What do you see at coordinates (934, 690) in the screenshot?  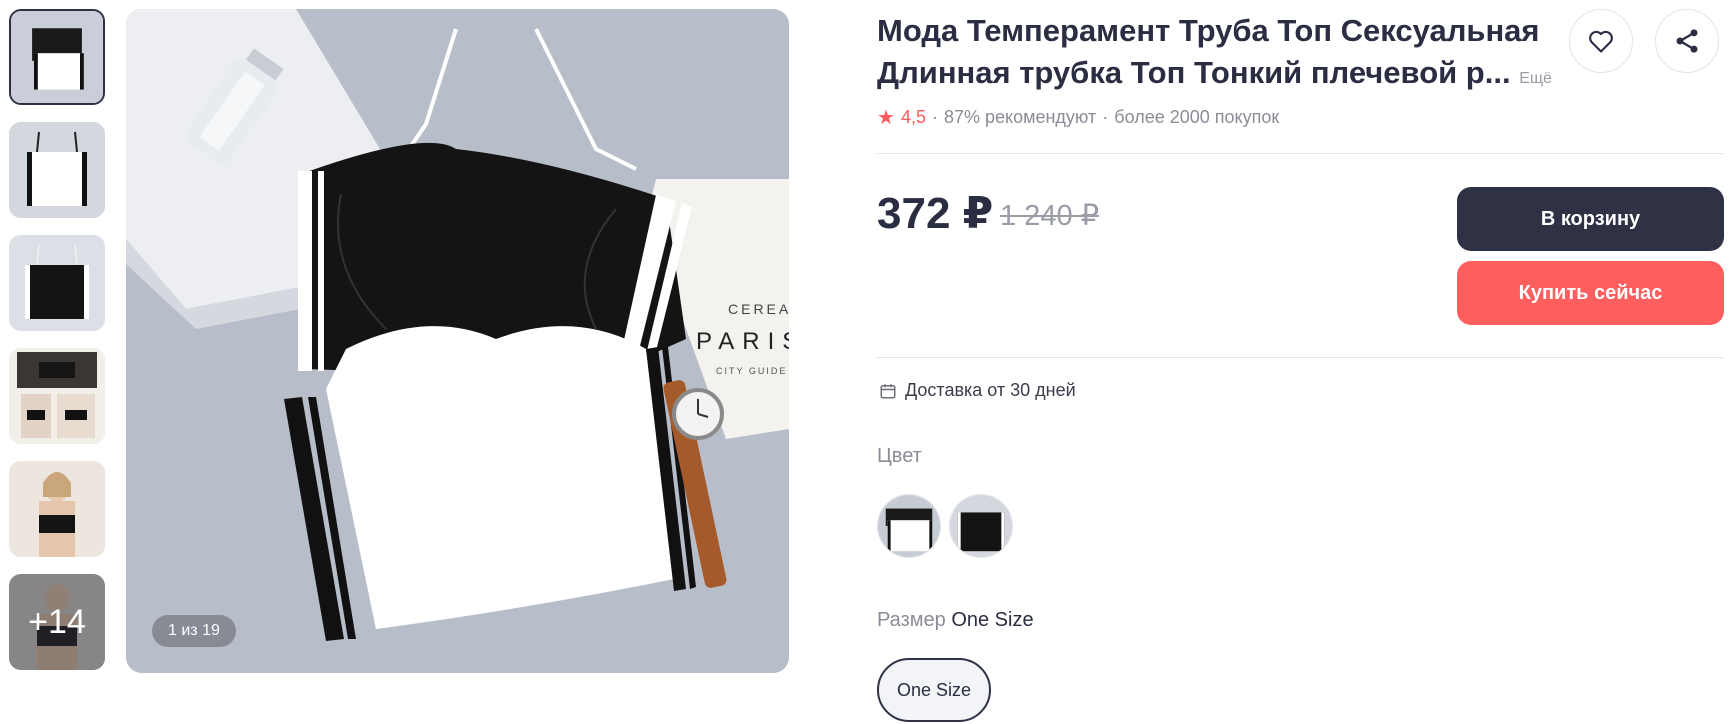 I see `size-option-one-size: One Size` at bounding box center [934, 690].